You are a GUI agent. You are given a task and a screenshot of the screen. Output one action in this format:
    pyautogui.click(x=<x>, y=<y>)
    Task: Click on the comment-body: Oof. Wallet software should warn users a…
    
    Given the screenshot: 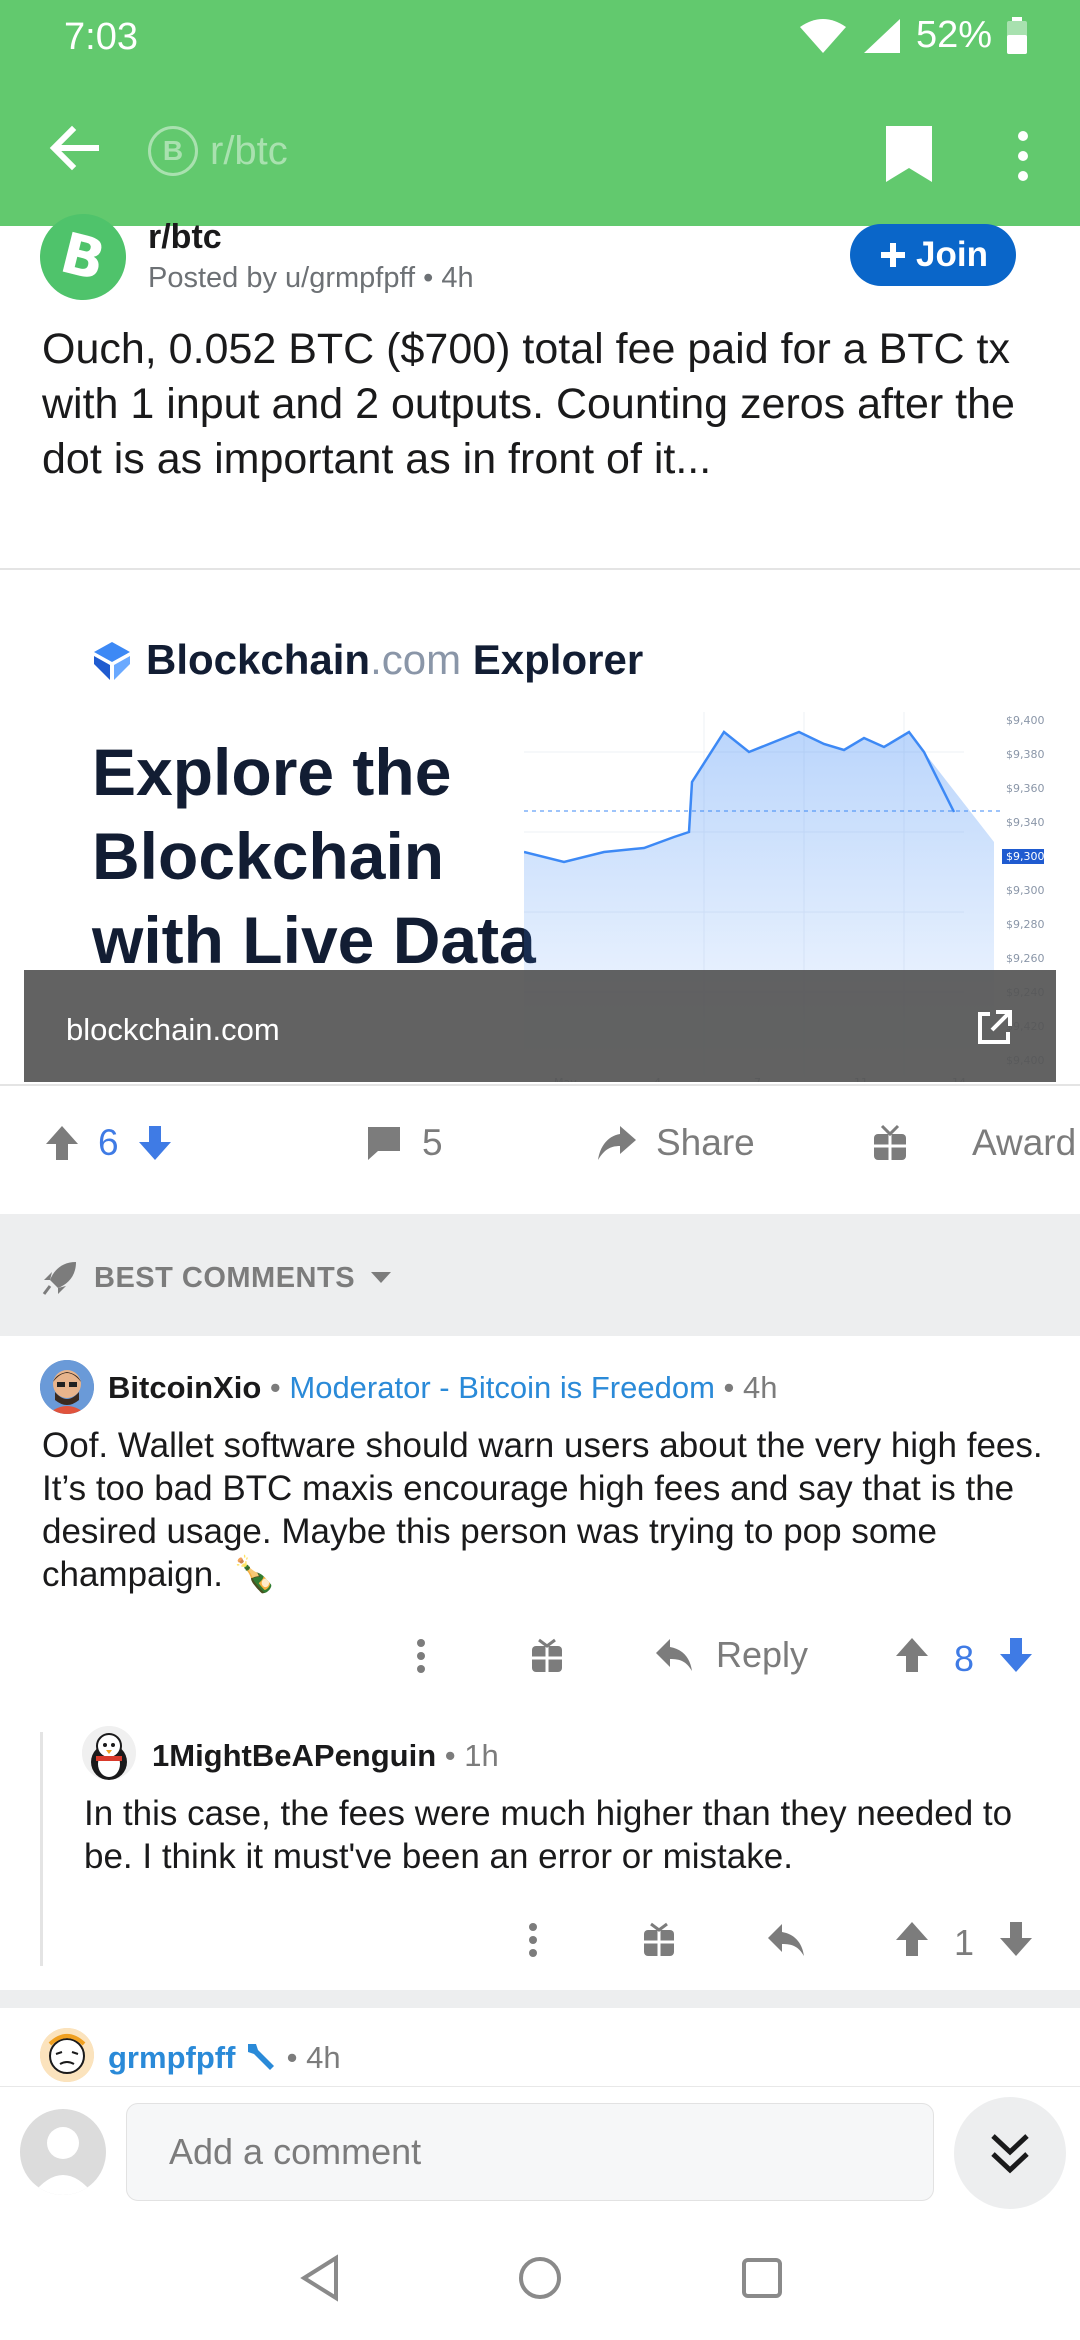 What is the action you would take?
    pyautogui.click(x=542, y=1510)
    